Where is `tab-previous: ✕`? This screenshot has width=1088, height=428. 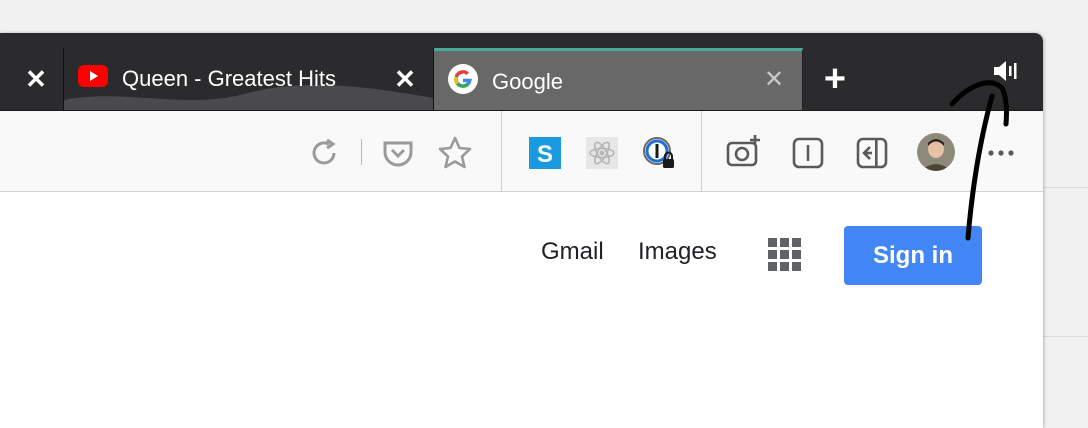 tab-previous: ✕ is located at coordinates (32, 79).